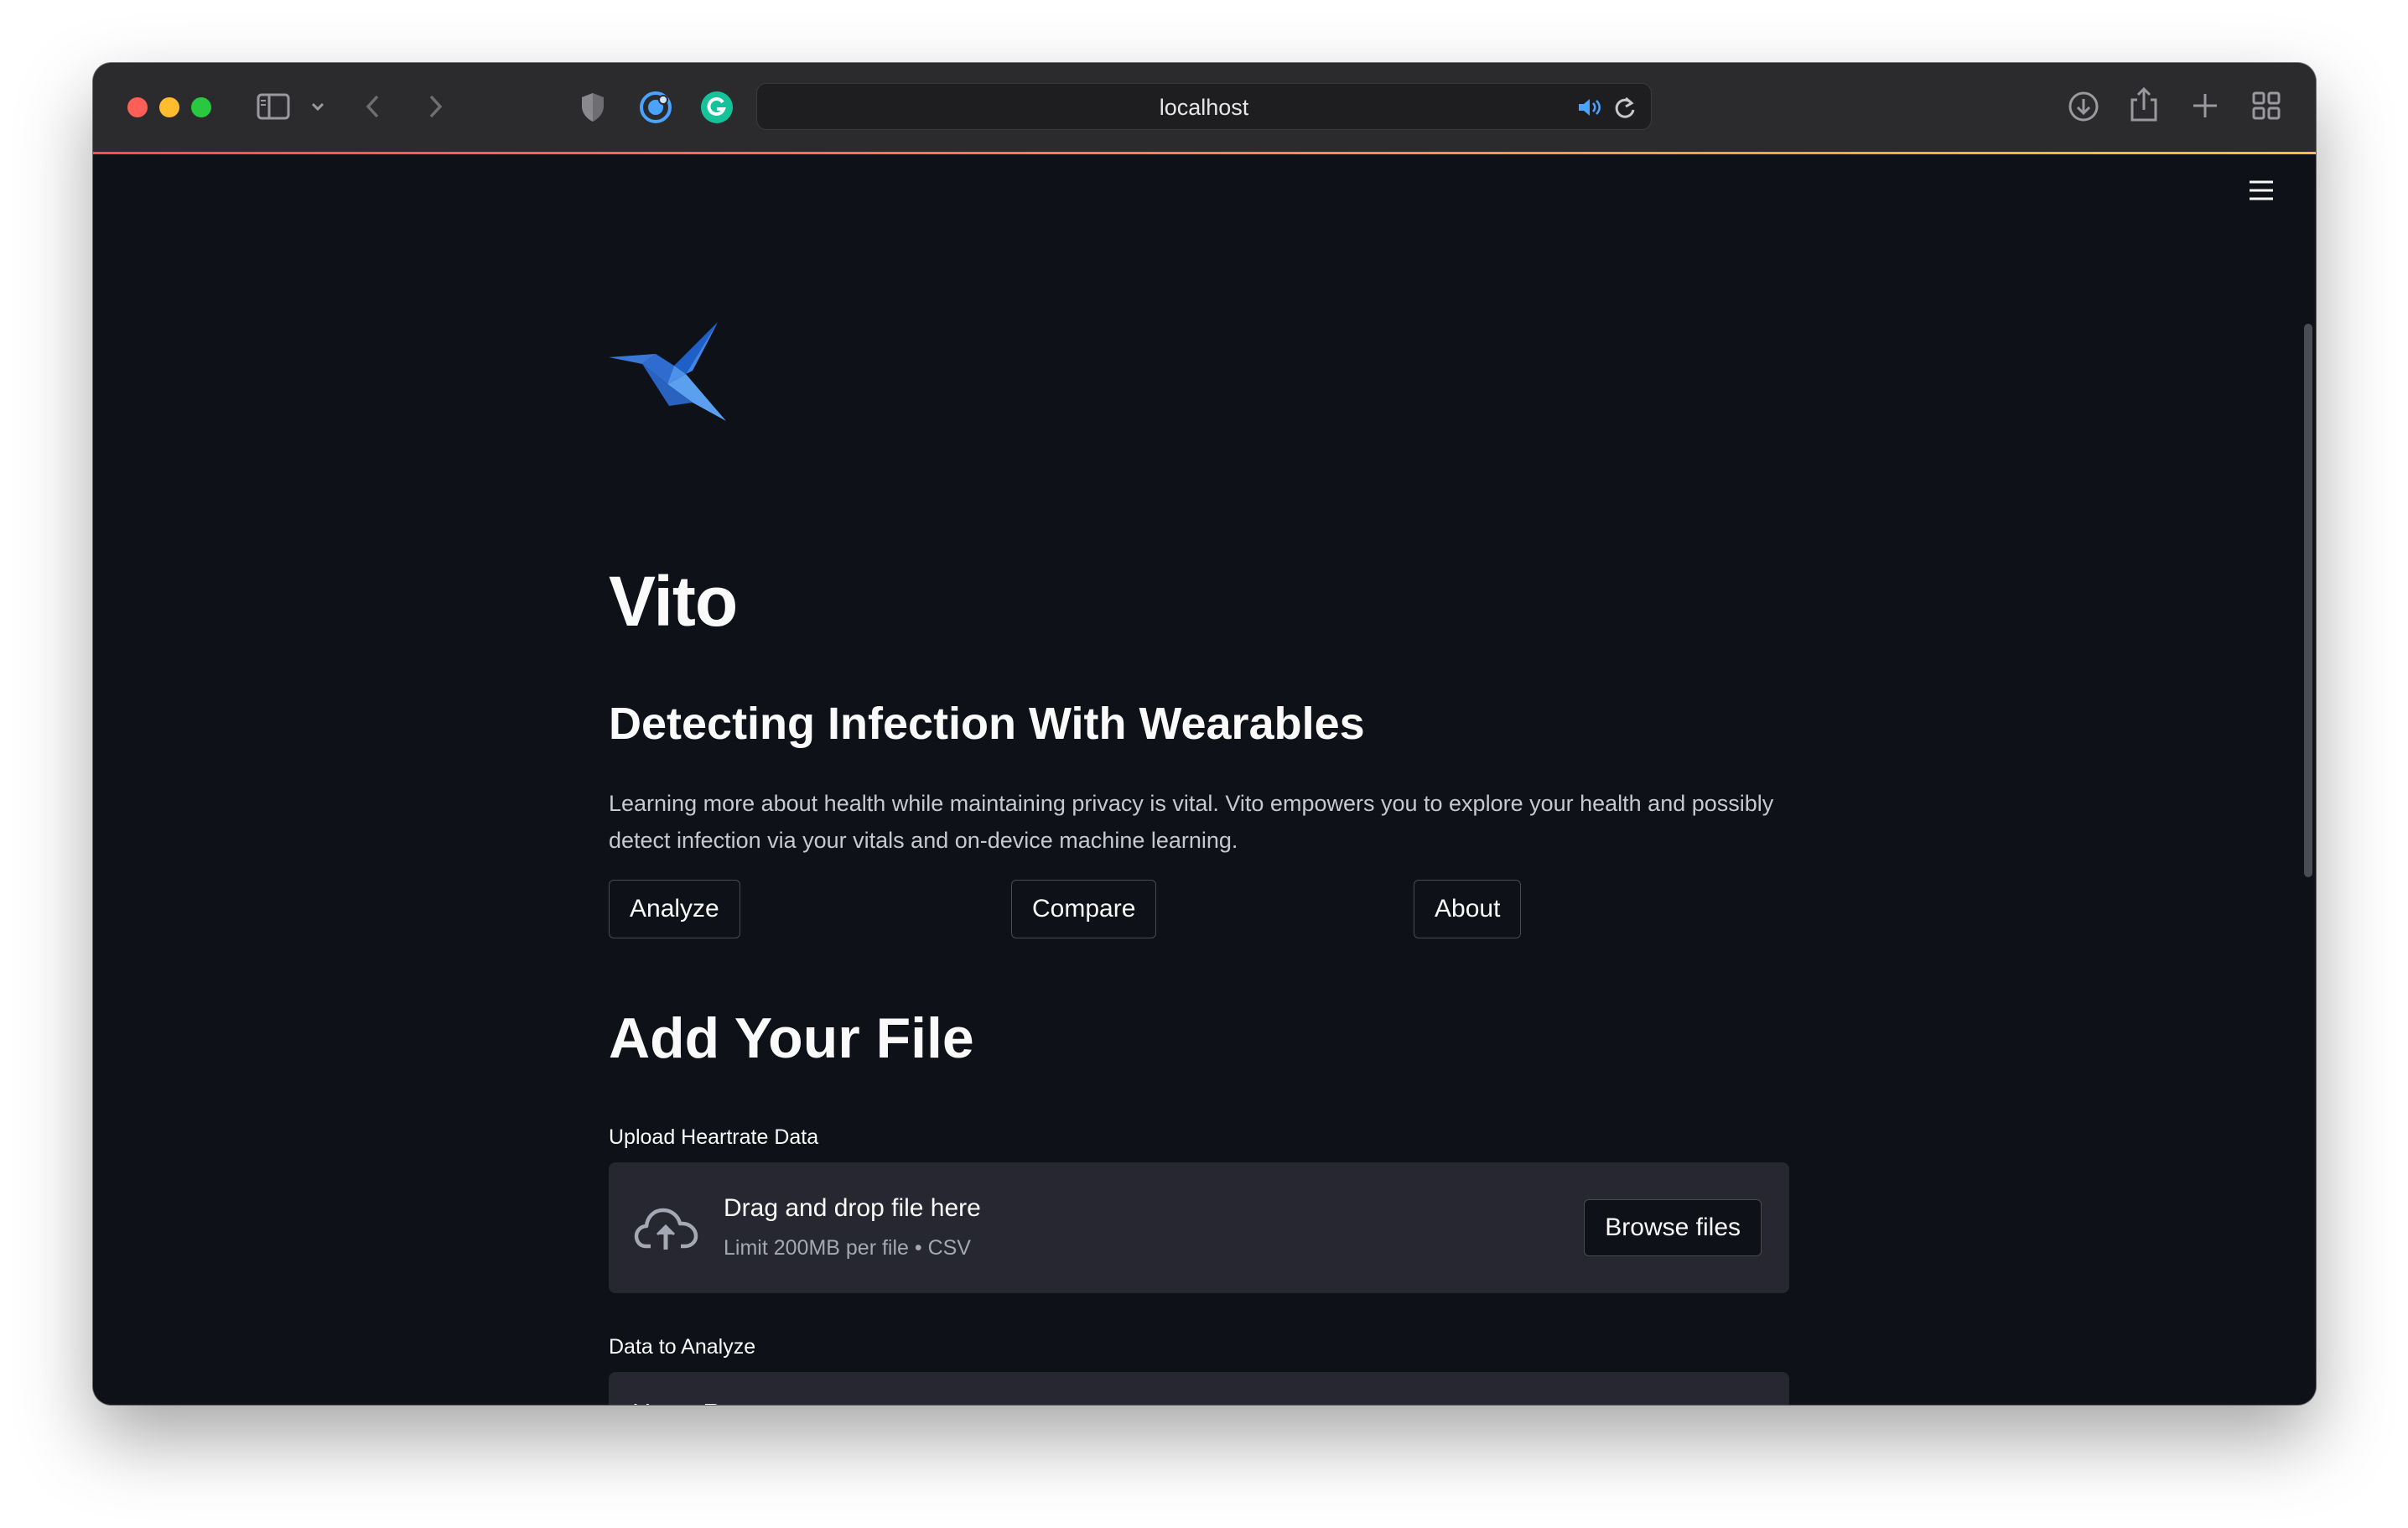 The image size is (2408, 1528). I want to click on new-tab-plus-icon, so click(2205, 106).